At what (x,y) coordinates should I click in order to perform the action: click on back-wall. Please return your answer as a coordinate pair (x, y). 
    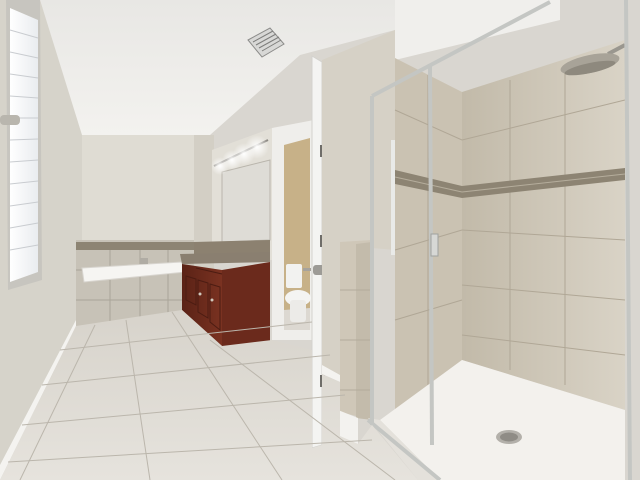
    Looking at the image, I should click on (147, 190).